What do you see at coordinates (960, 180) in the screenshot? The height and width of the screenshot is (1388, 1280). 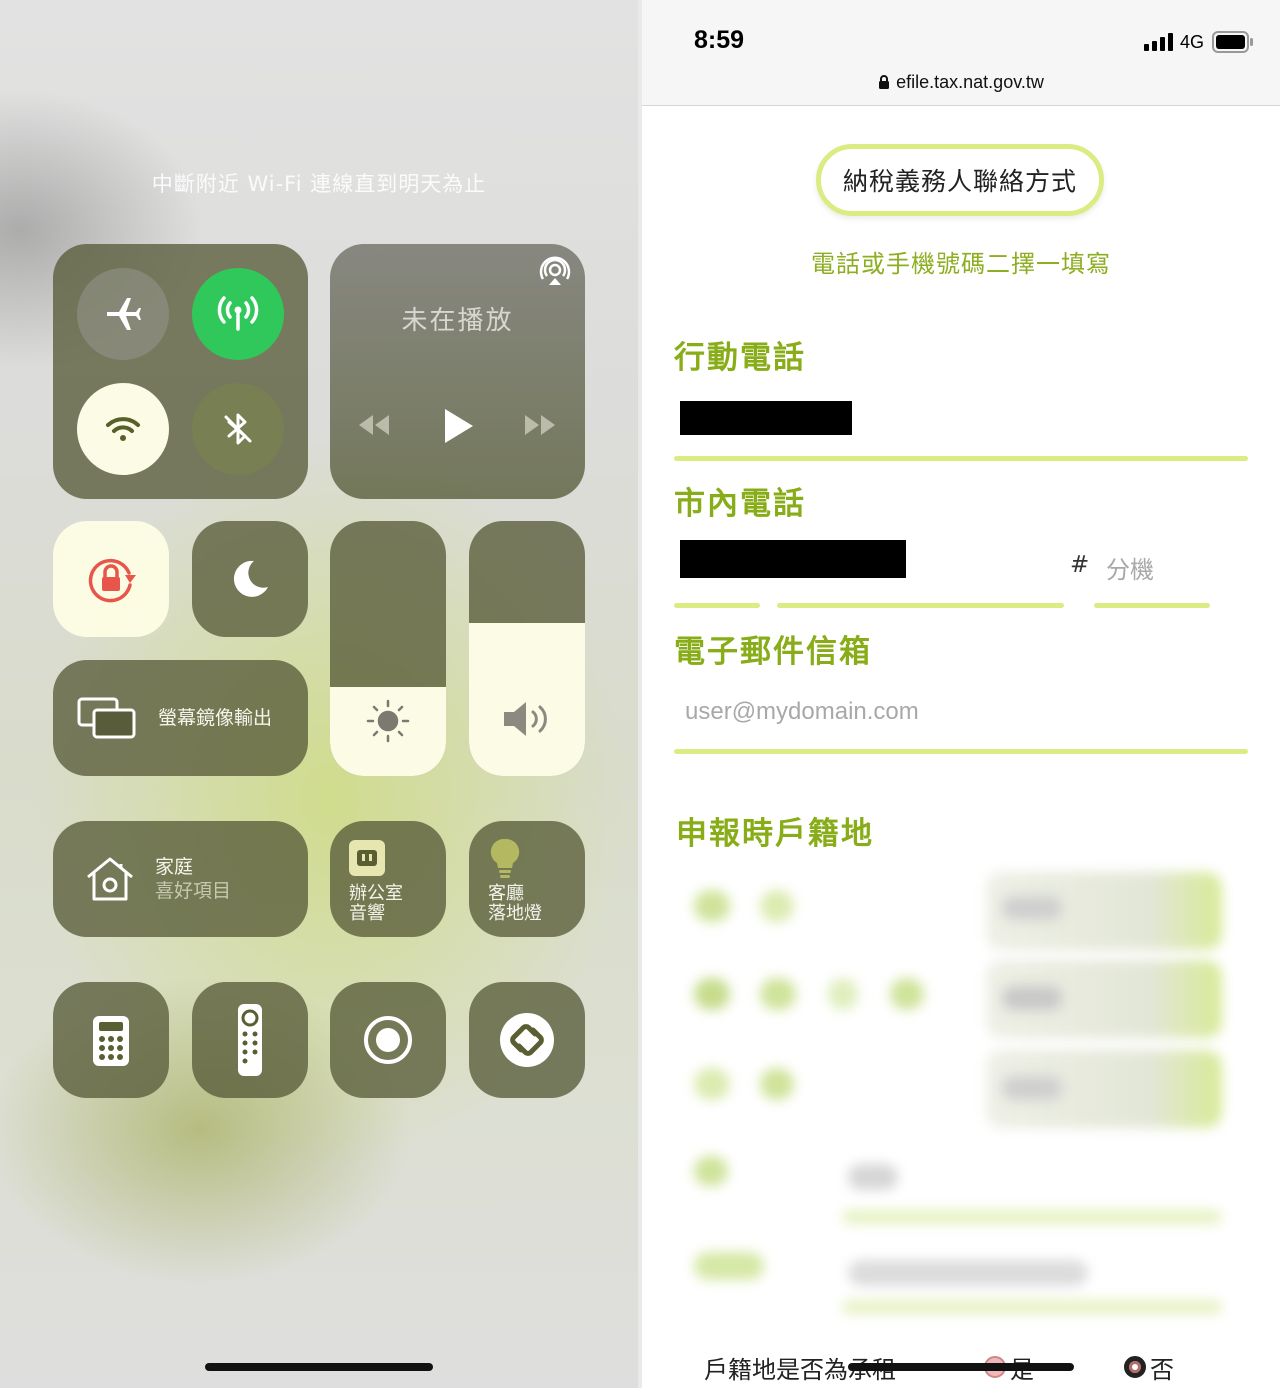 I see `contact-section-header: 納稅義務人聯絡方式` at bounding box center [960, 180].